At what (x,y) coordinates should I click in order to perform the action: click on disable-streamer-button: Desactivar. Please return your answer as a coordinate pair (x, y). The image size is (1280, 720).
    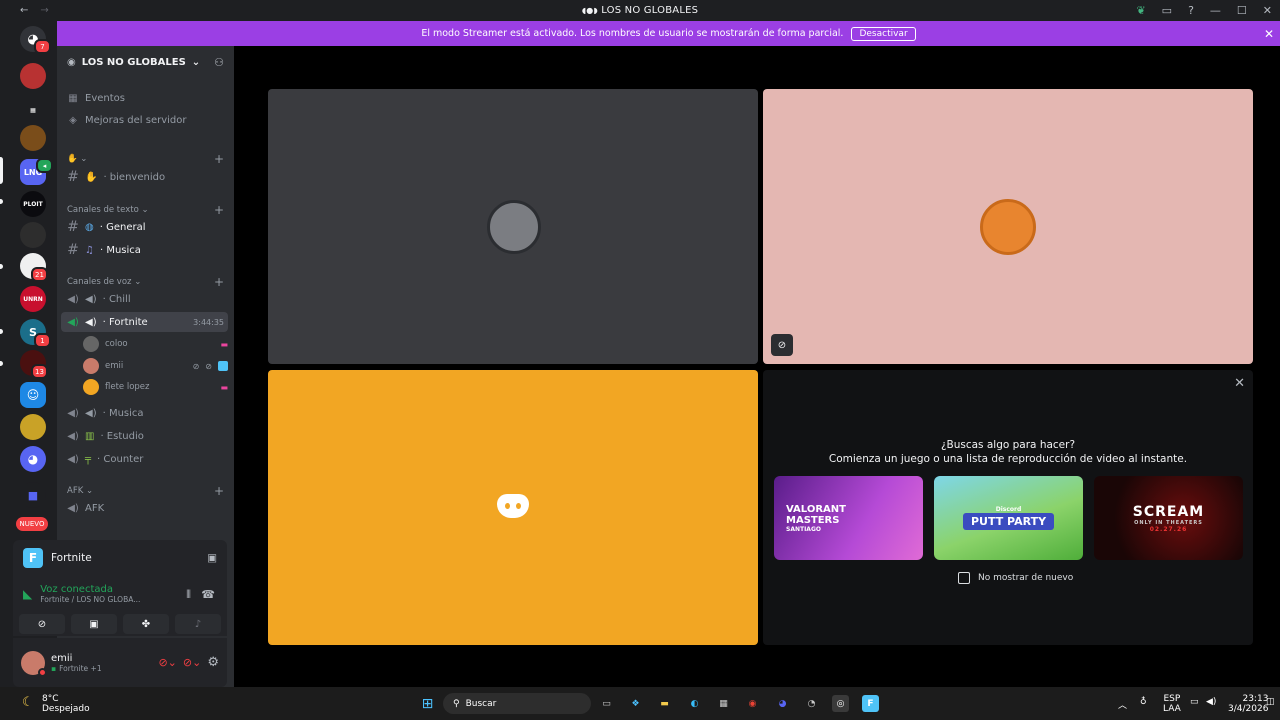
    Looking at the image, I should click on (883, 33).